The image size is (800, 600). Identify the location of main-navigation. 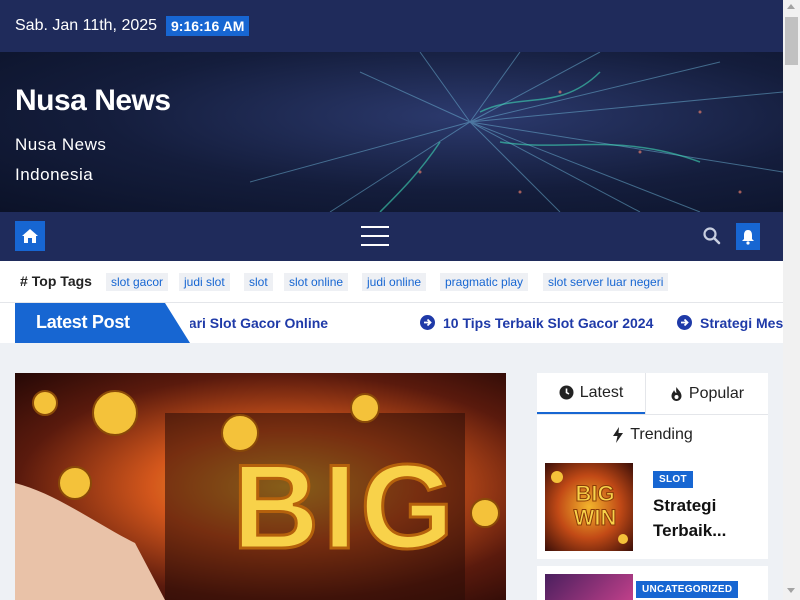
(391, 236).